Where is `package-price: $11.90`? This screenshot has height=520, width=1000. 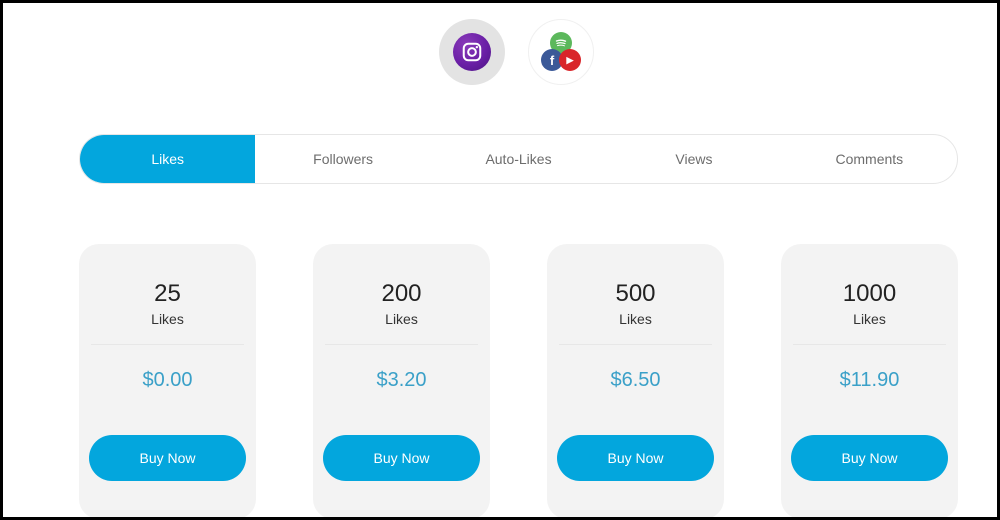 package-price: $11.90 is located at coordinates (869, 380).